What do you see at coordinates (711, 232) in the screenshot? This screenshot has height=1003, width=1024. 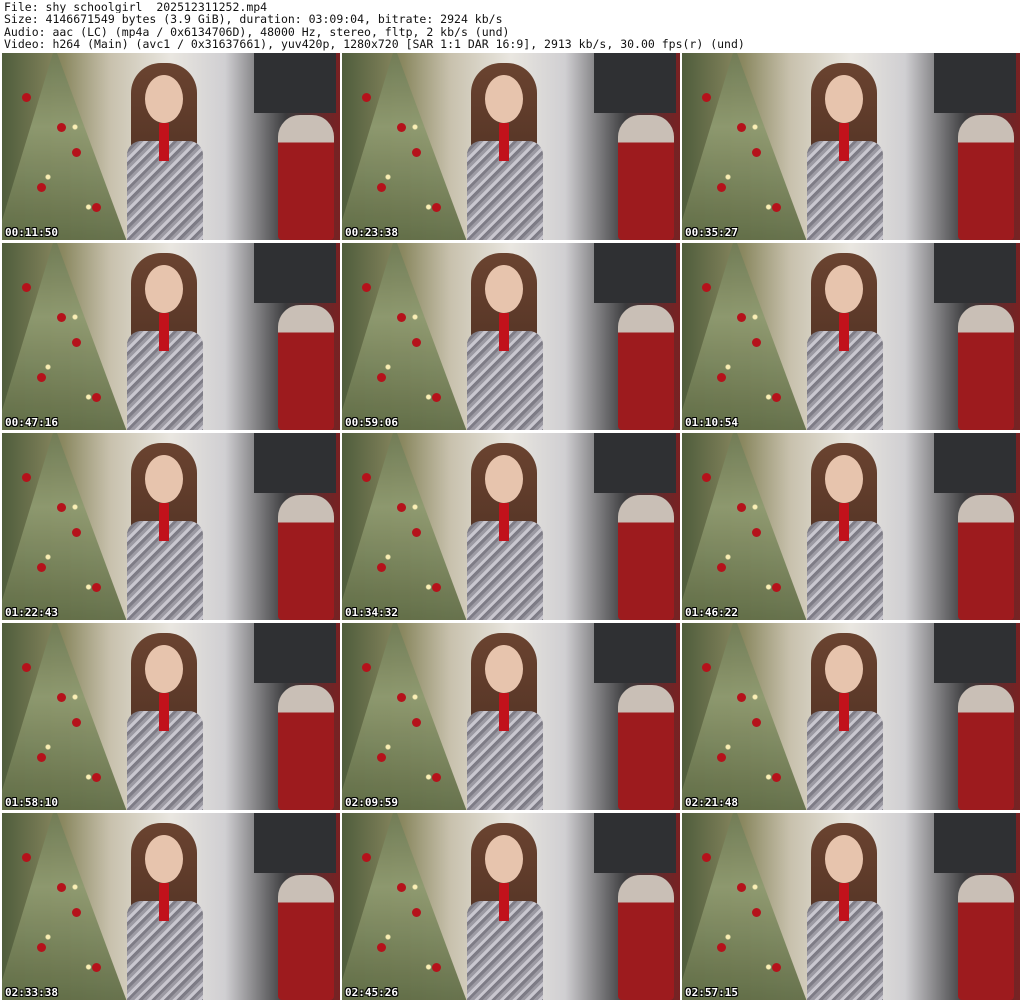 I see `thumbnail-timestamp: 00:35:27` at bounding box center [711, 232].